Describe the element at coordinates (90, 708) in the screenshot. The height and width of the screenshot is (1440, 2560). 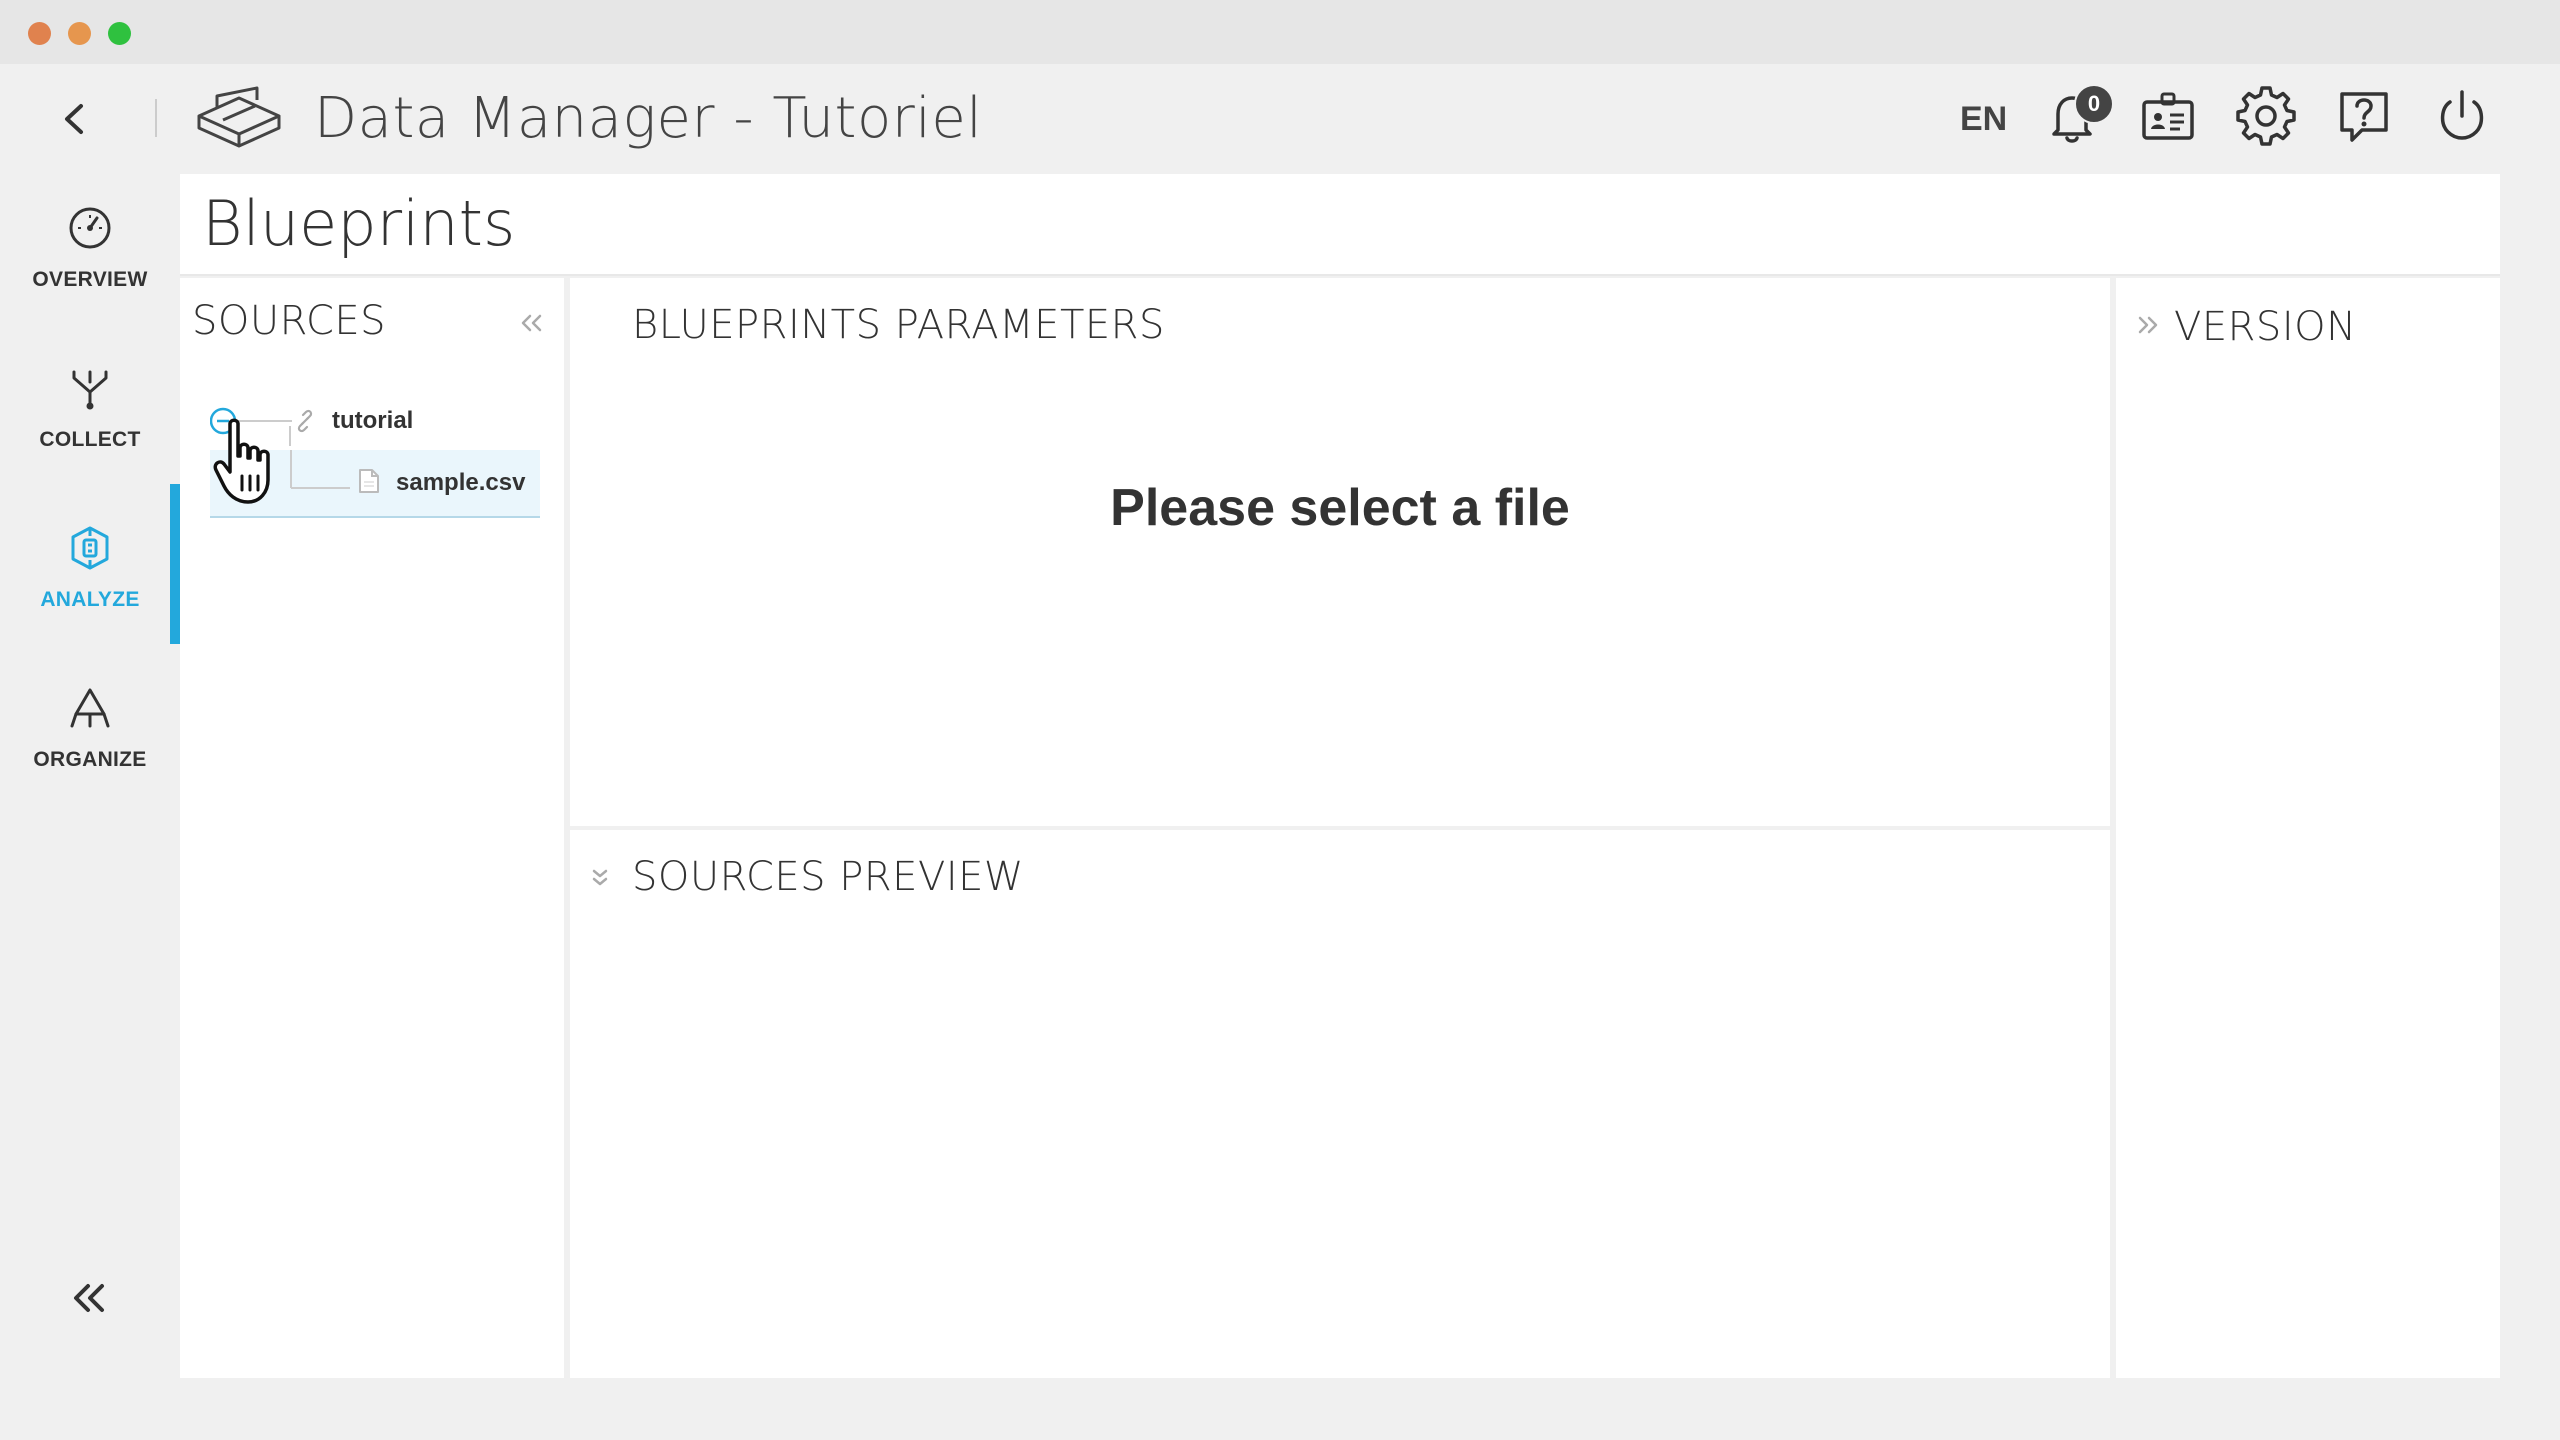
I see `hierarchy-icon` at that location.